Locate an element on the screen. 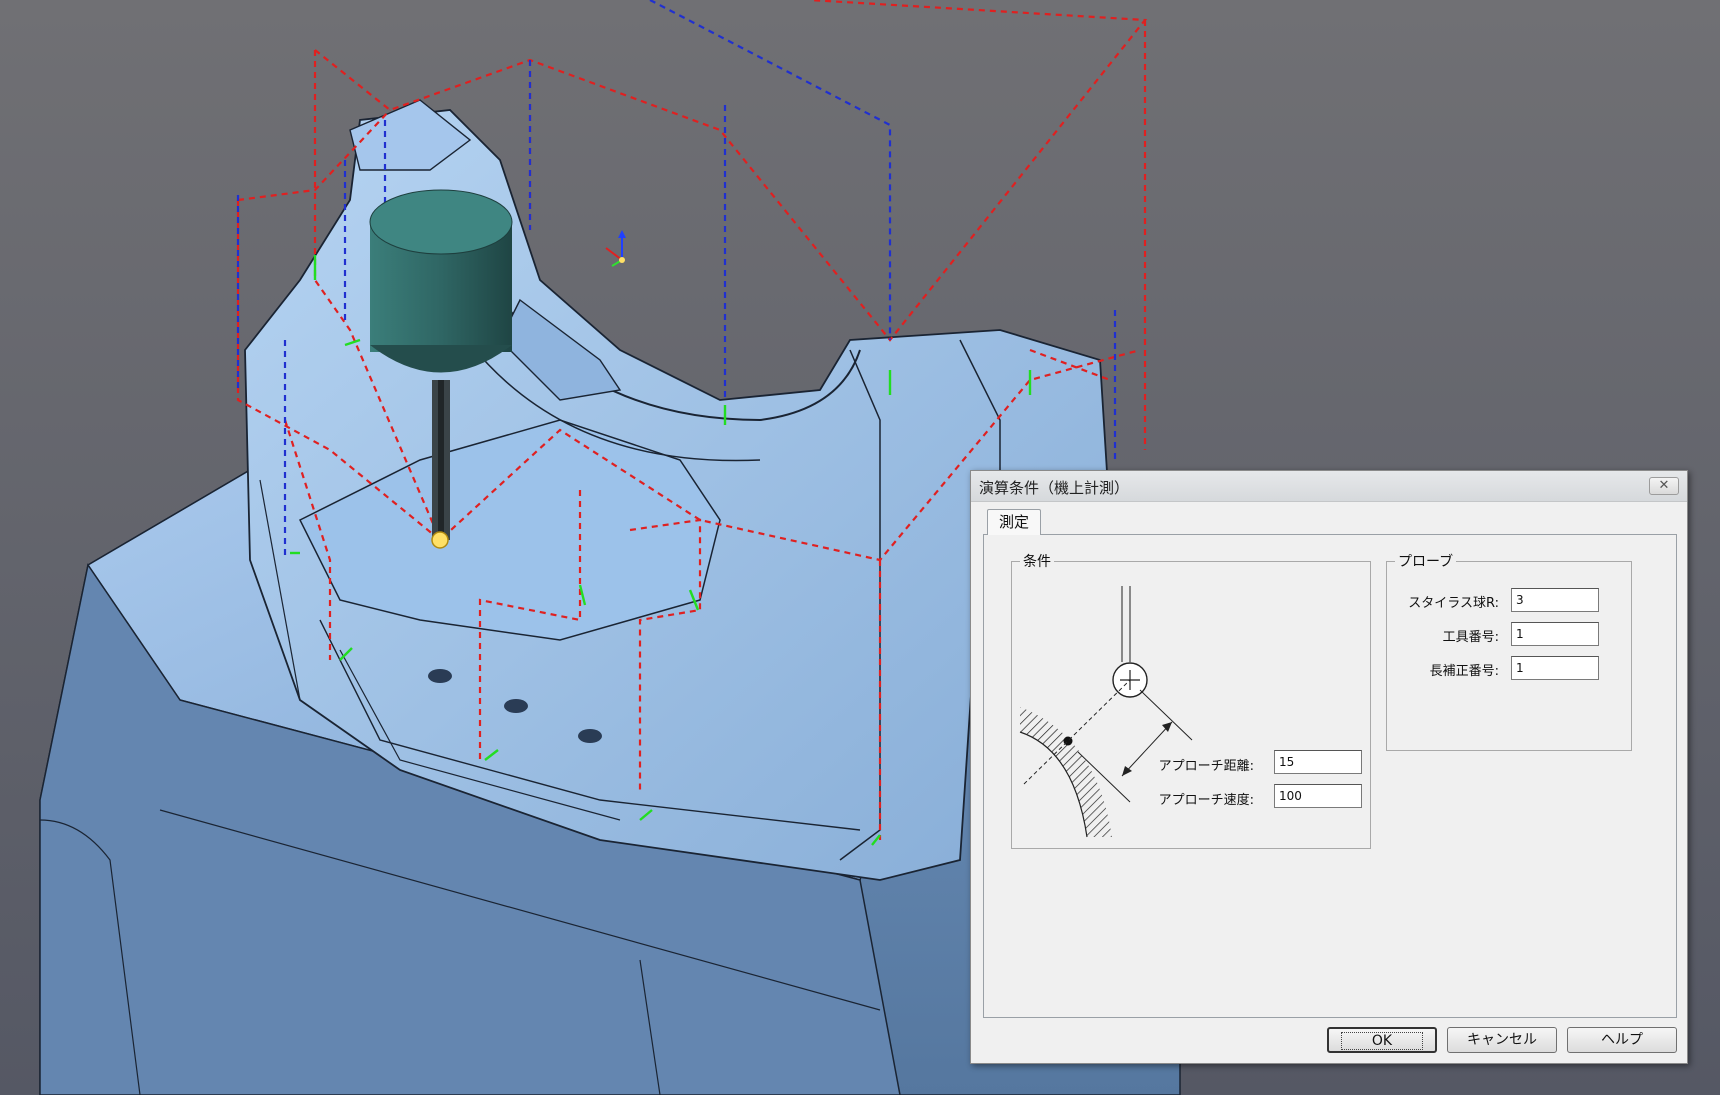 The width and height of the screenshot is (1720, 1095). approach-distance-label: アプローチ距離: is located at coordinates (1206, 766).